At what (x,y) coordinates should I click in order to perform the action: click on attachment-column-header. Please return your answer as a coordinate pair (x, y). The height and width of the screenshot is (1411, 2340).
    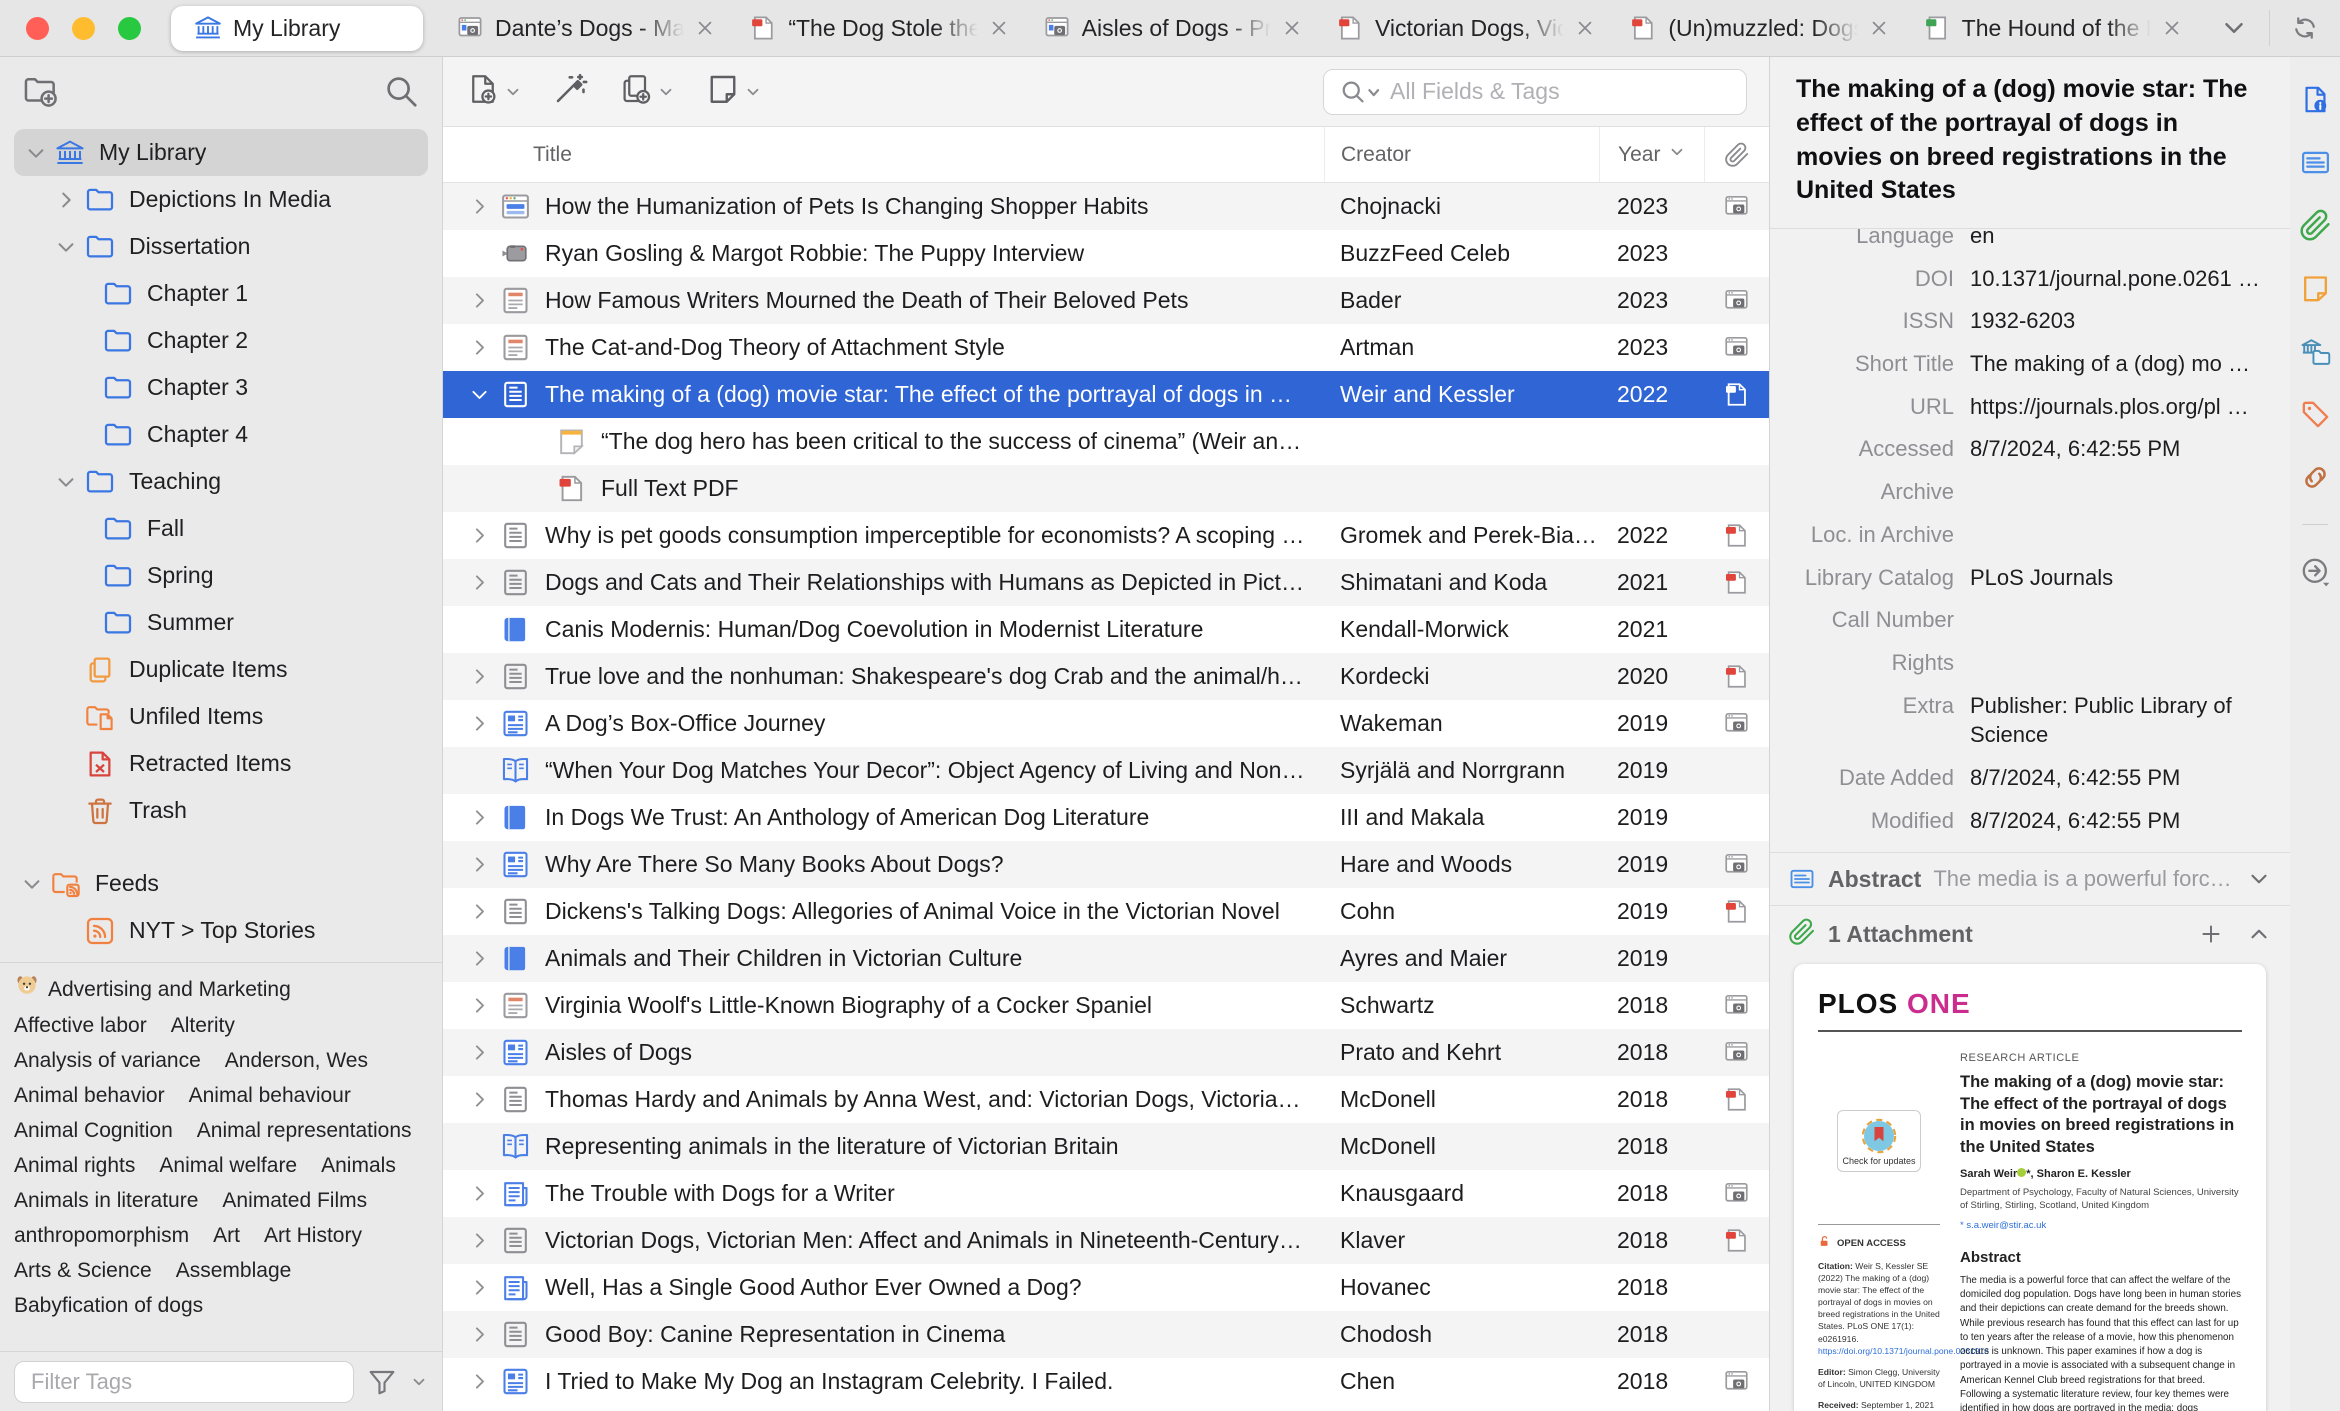
    Looking at the image, I should click on (1736, 154).